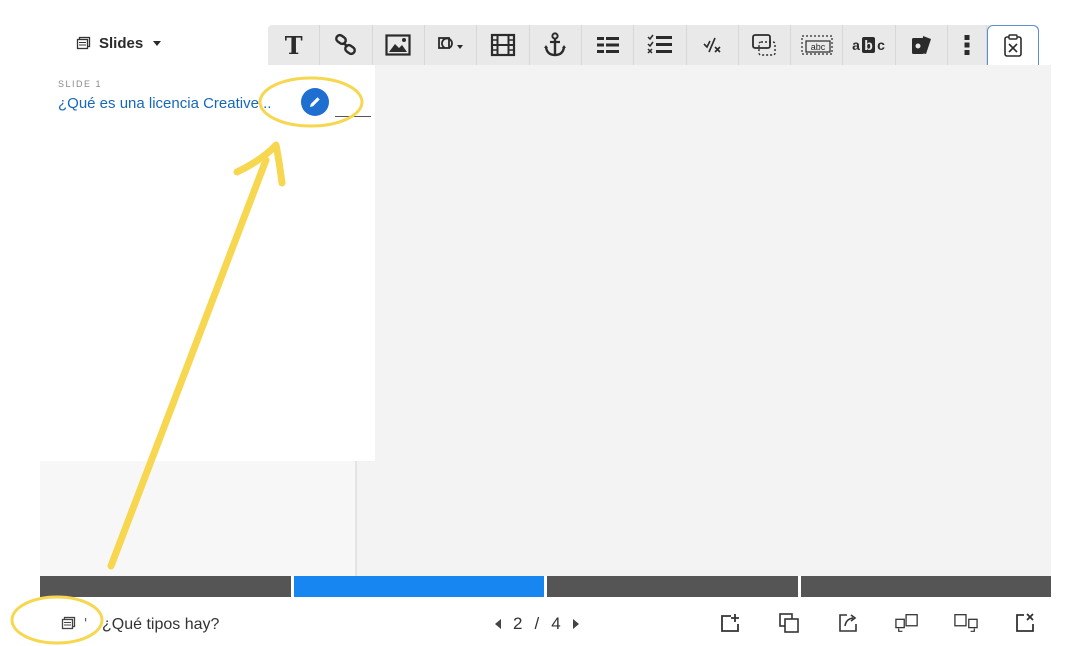  I want to click on image-icon, so click(398, 45).